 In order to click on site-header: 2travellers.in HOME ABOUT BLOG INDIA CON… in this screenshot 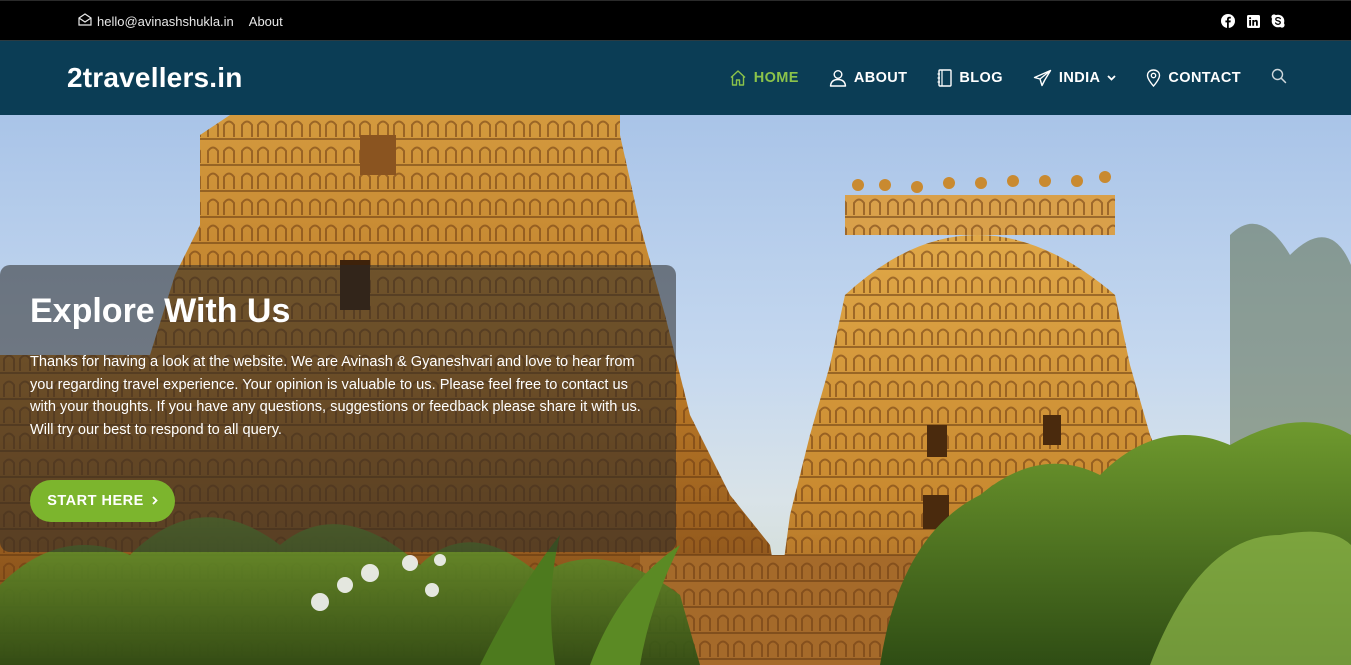, I will do `click(675, 78)`.